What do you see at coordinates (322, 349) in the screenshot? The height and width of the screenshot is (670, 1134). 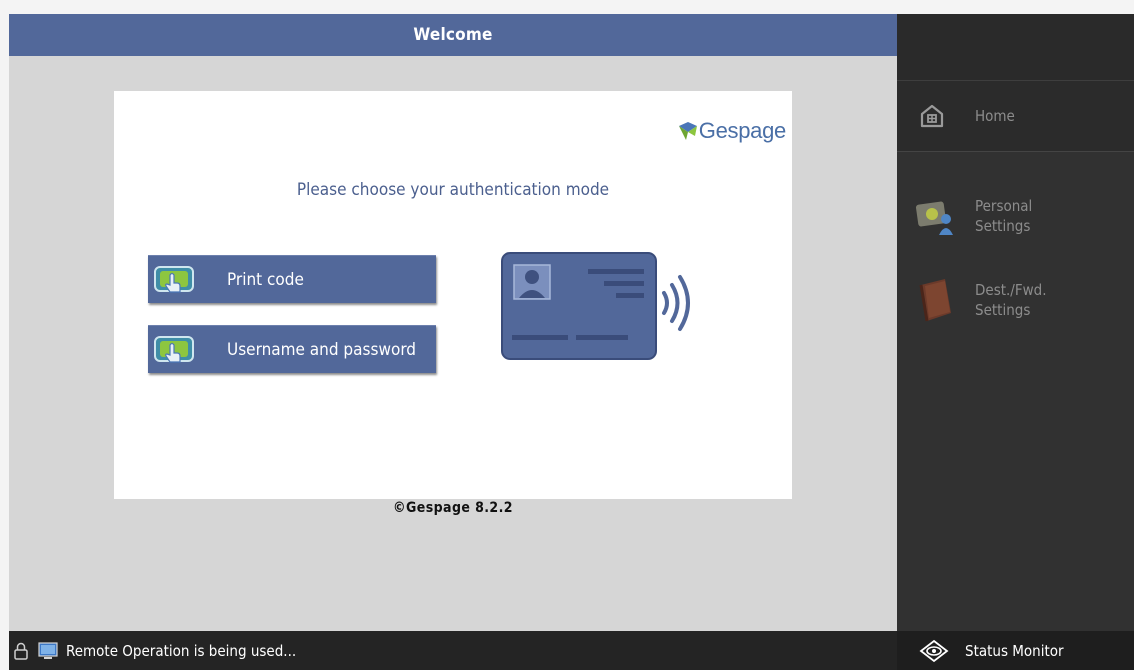 I see `username-password-label: Username and password` at bounding box center [322, 349].